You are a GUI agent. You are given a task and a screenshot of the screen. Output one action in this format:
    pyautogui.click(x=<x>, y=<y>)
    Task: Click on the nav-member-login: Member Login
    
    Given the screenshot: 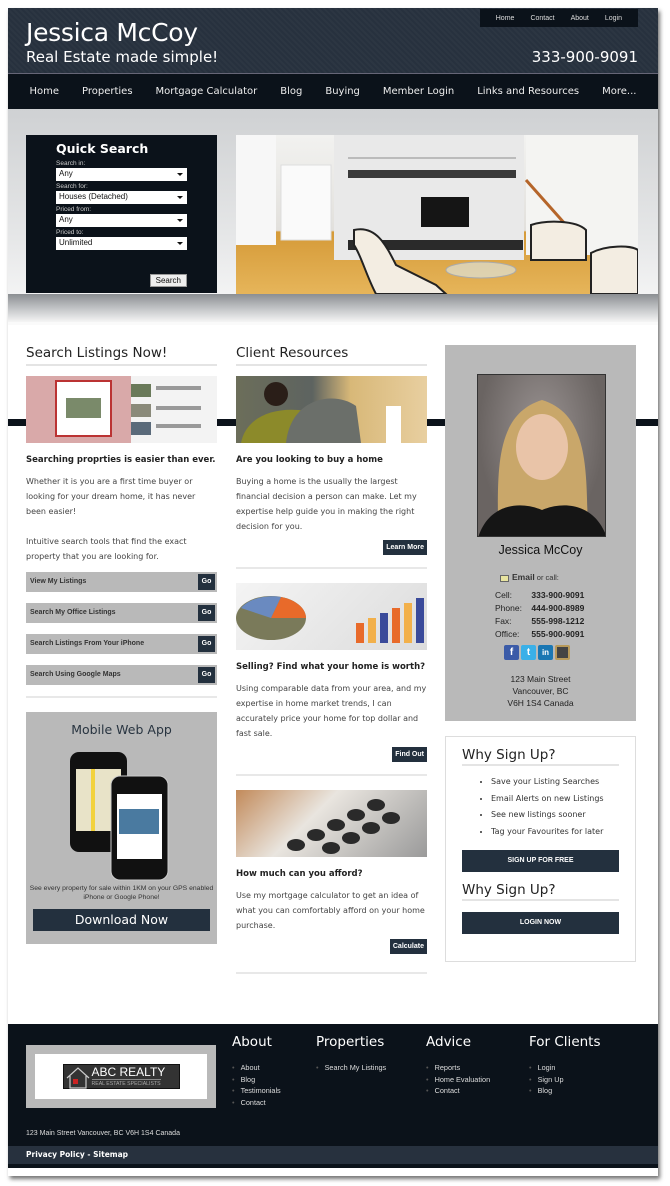 What is the action you would take?
    pyautogui.click(x=418, y=91)
    